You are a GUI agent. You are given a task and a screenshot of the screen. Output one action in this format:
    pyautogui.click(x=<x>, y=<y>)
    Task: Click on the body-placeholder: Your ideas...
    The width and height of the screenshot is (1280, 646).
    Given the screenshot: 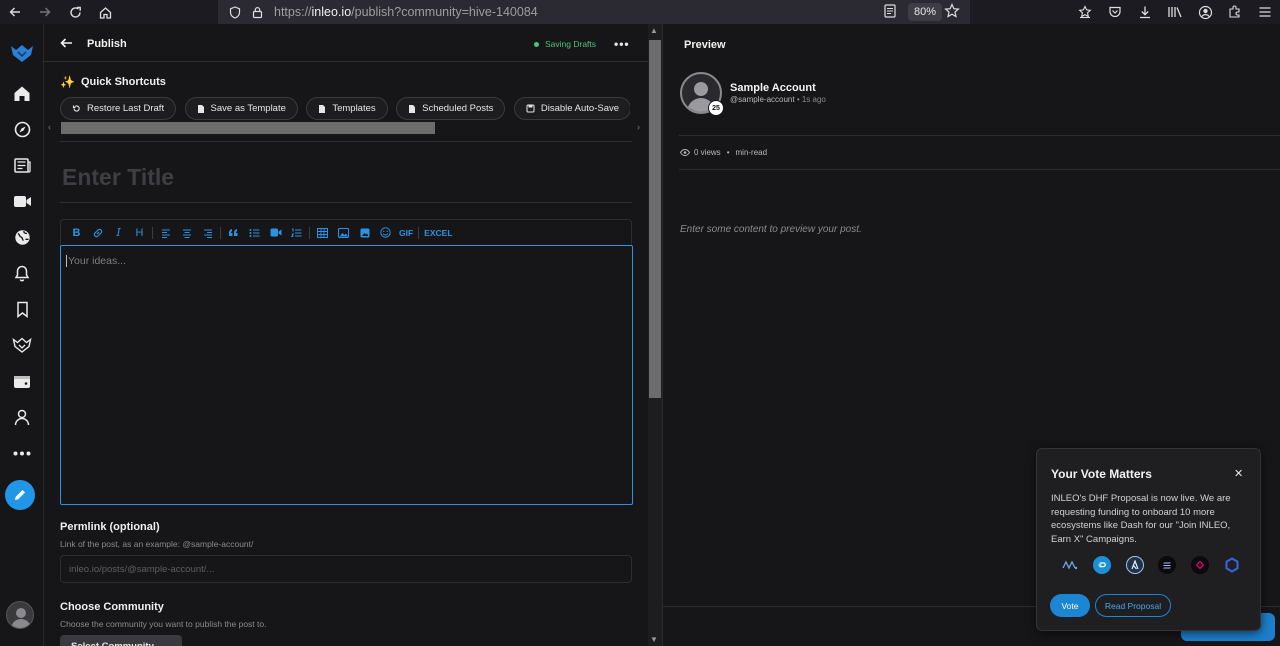 What is the action you would take?
    pyautogui.click(x=96, y=261)
    